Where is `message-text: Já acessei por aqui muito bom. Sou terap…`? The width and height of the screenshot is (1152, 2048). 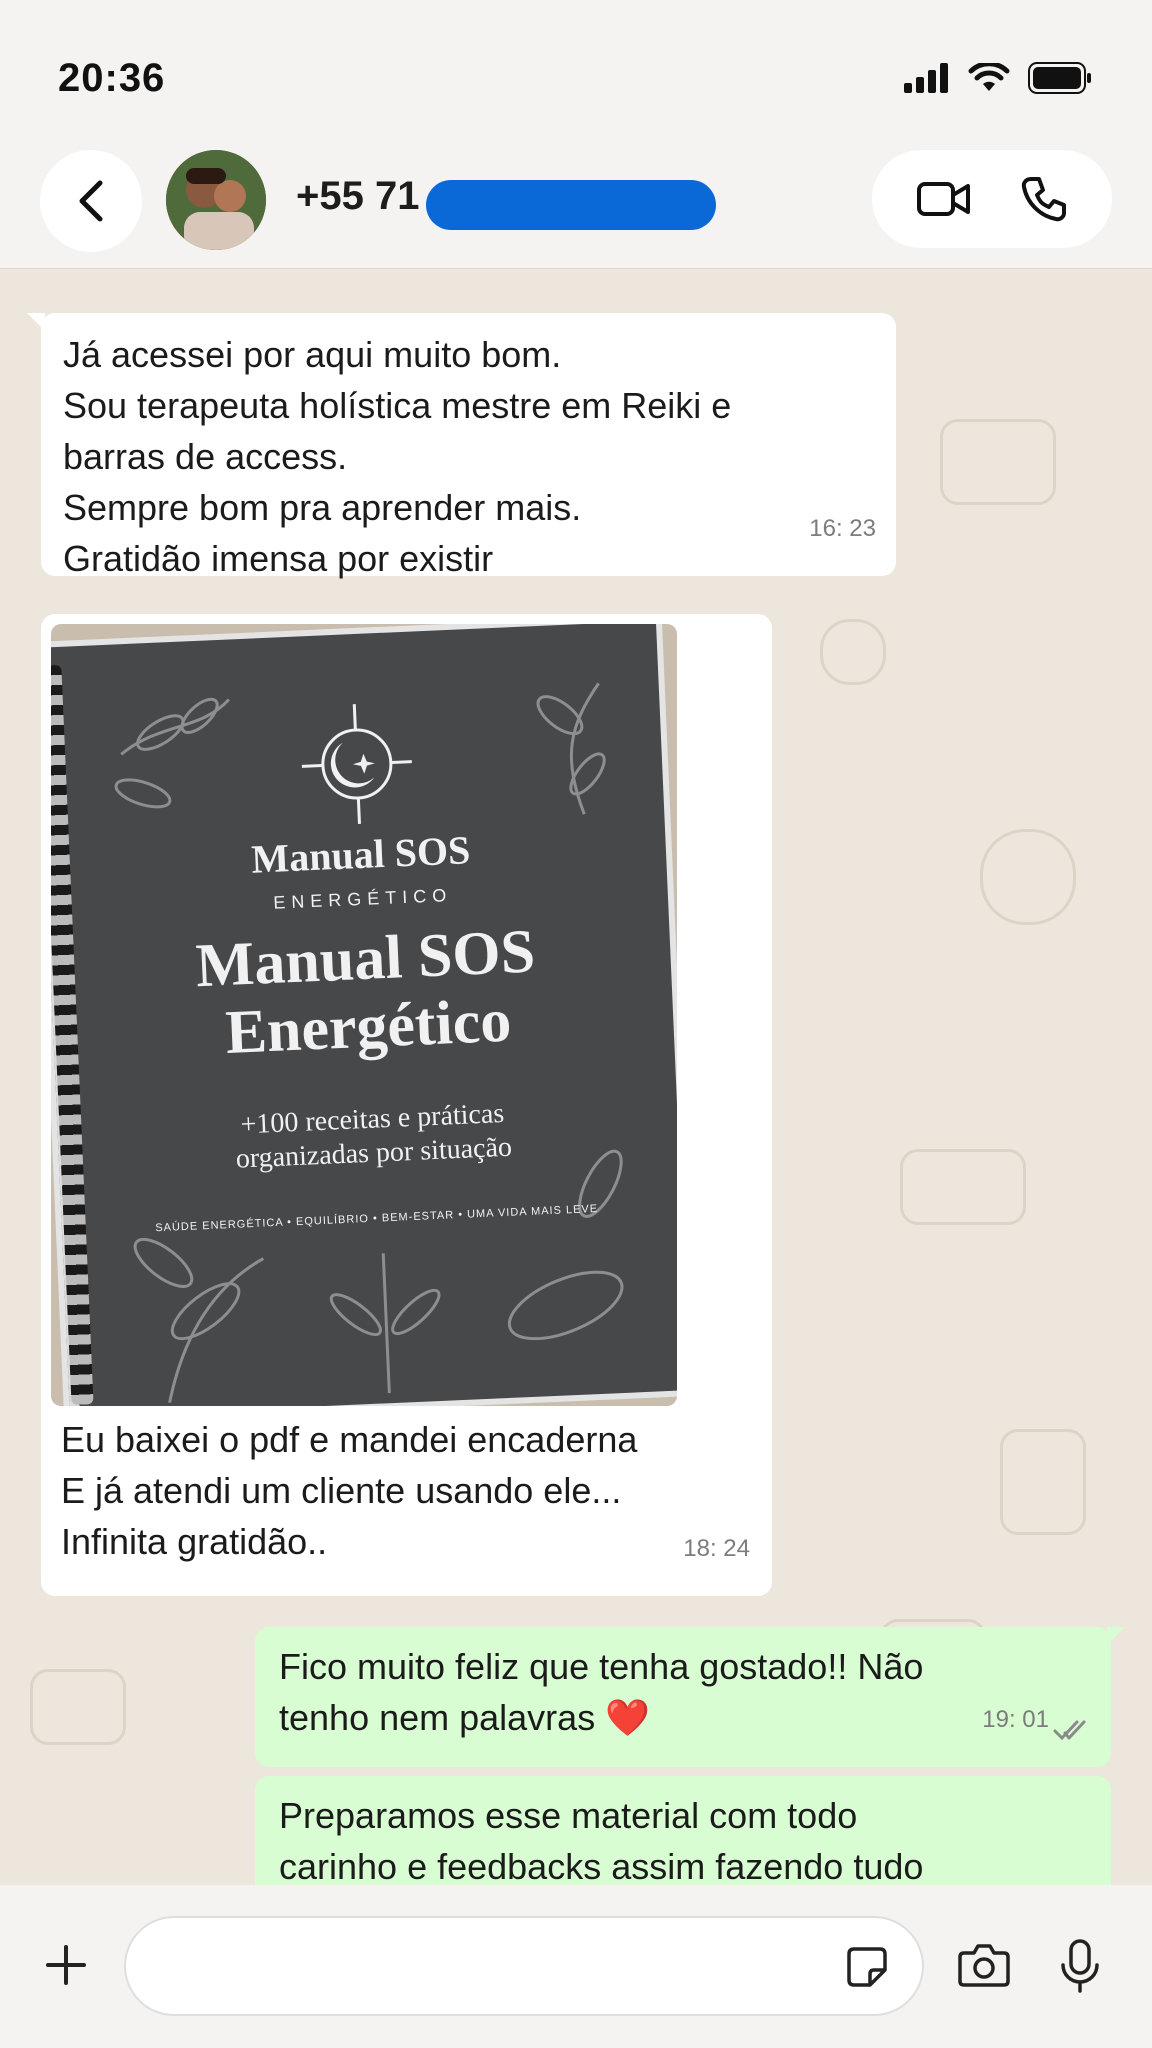 message-text: Já acessei por aqui muito bom. Sou terap… is located at coordinates (397, 456).